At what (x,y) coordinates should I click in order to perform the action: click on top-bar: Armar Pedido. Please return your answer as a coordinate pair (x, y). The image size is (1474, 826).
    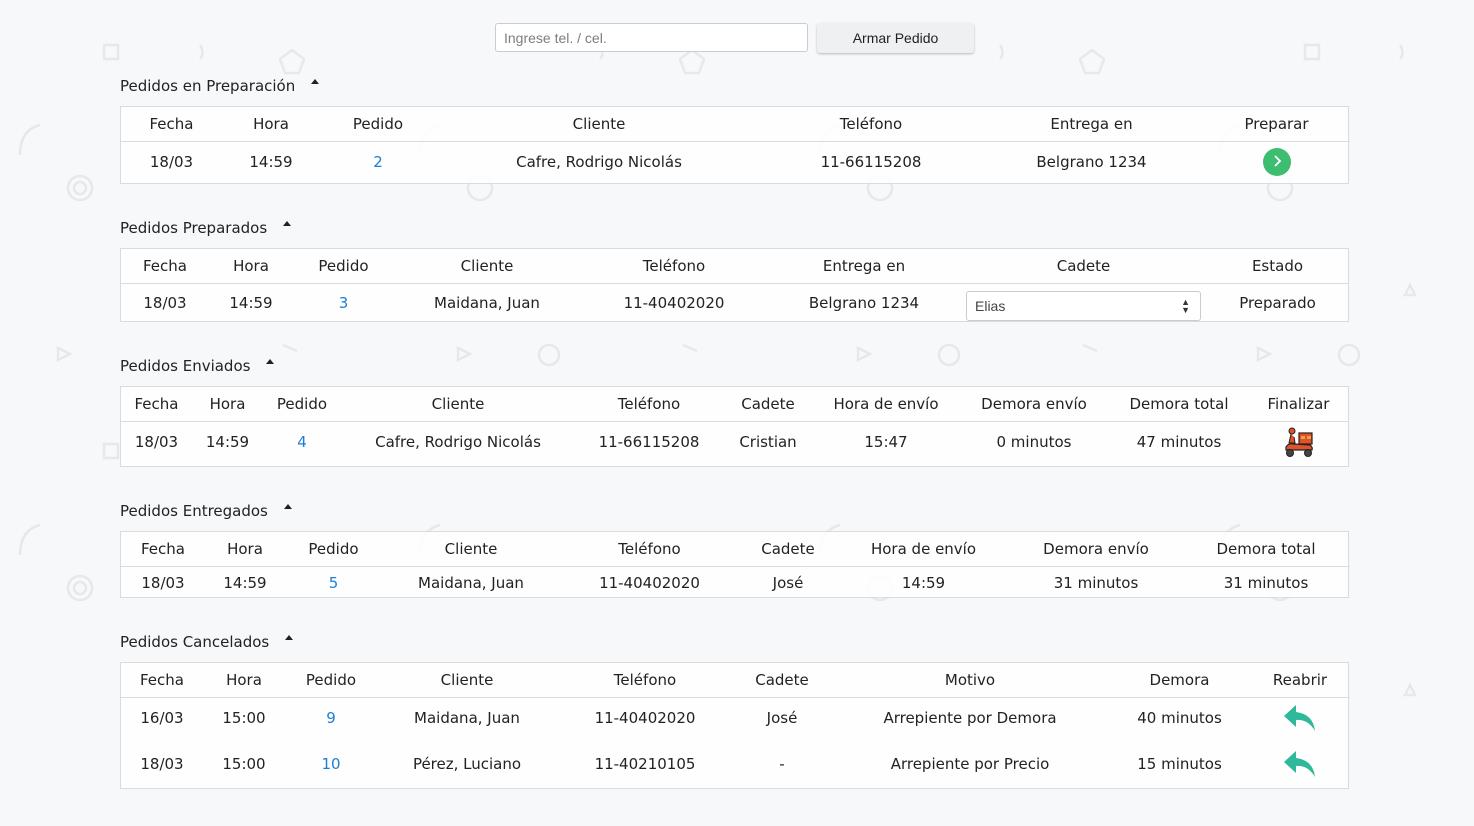
    Looking at the image, I should click on (735, 38).